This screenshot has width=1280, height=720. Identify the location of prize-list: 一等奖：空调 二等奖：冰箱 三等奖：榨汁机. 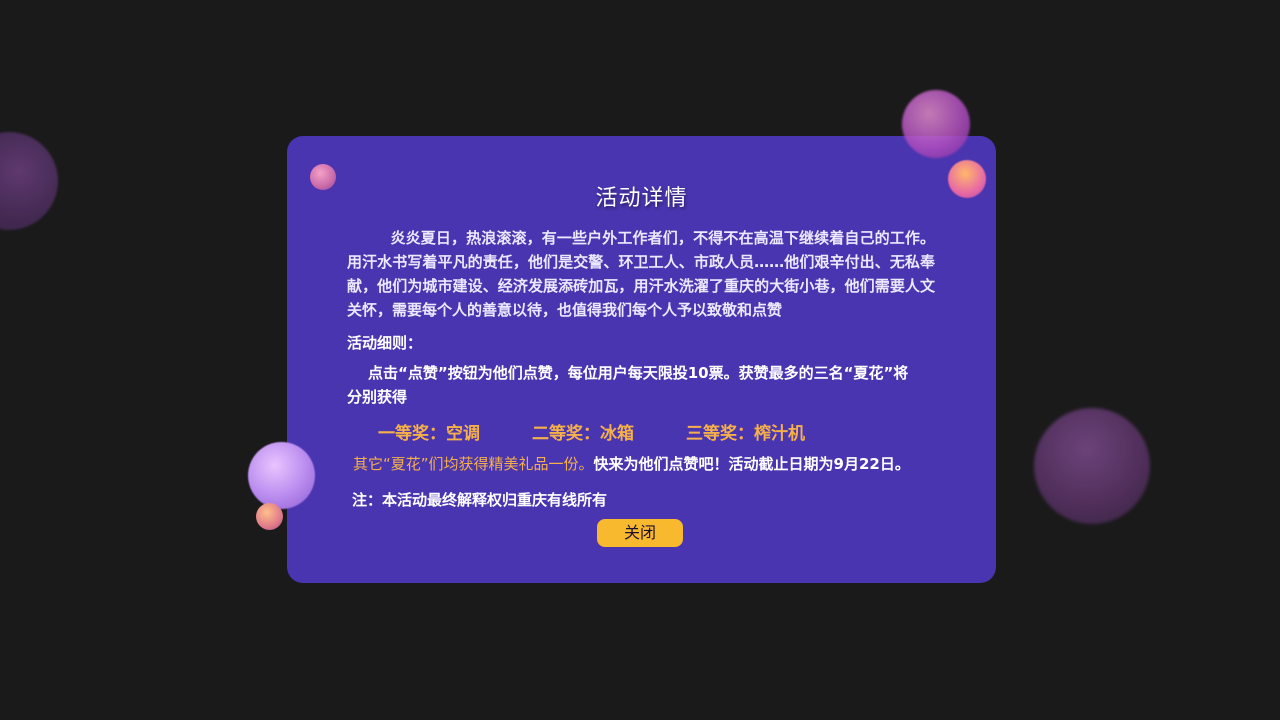
(628, 431).